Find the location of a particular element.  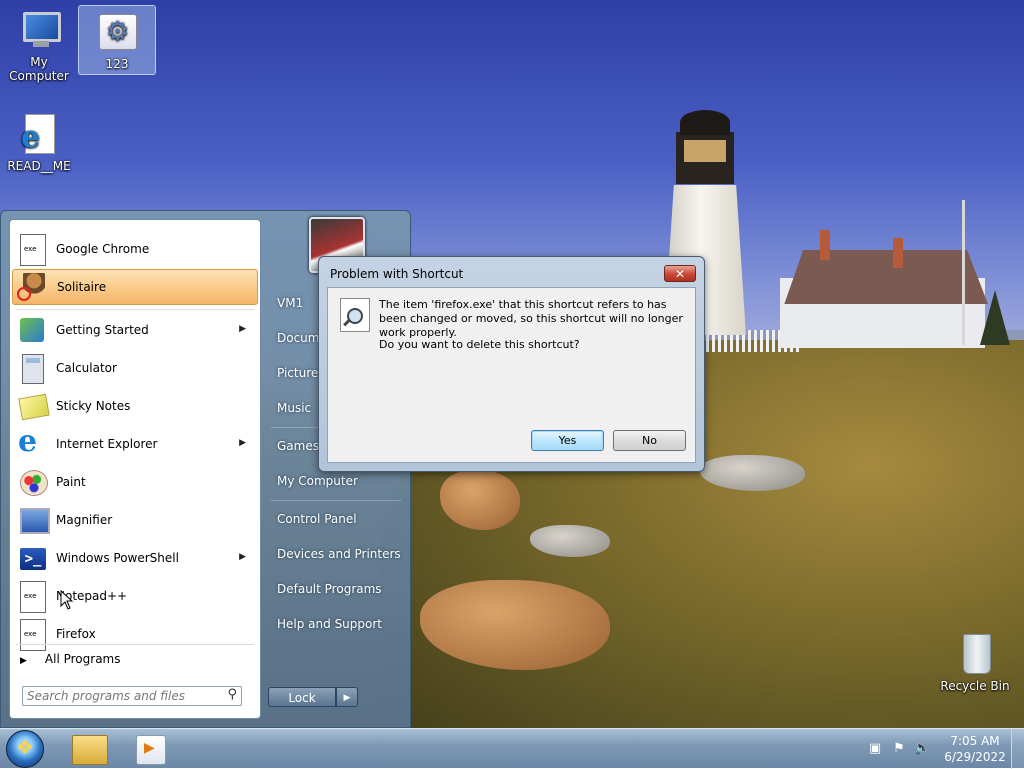

show-desktop-button is located at coordinates (1017, 749).